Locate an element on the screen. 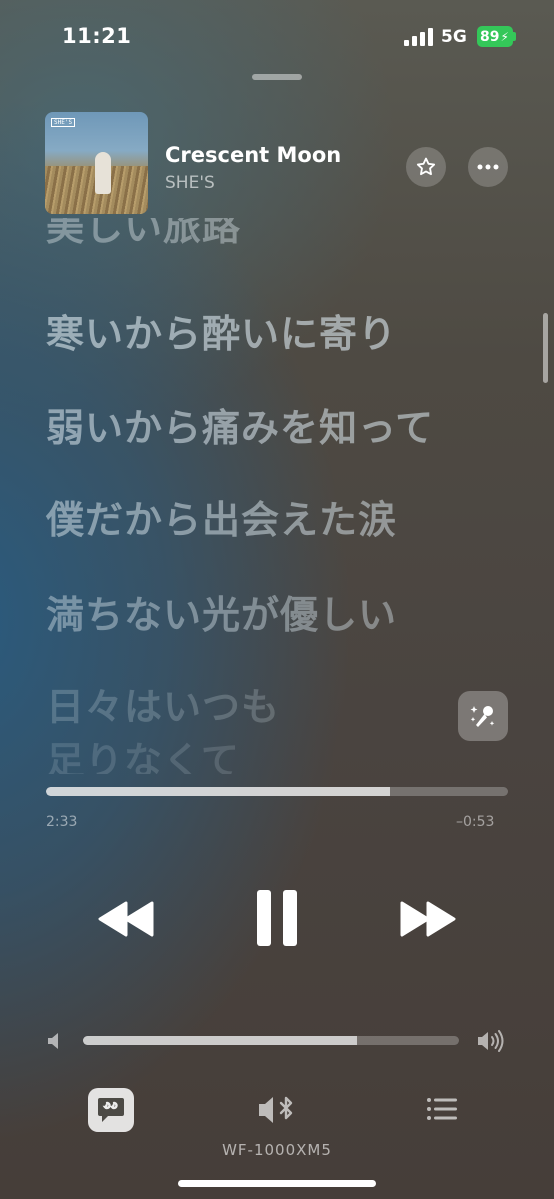 The height and width of the screenshot is (1199, 554). output-device-name: WF-1000XM5 is located at coordinates (277, 1150).